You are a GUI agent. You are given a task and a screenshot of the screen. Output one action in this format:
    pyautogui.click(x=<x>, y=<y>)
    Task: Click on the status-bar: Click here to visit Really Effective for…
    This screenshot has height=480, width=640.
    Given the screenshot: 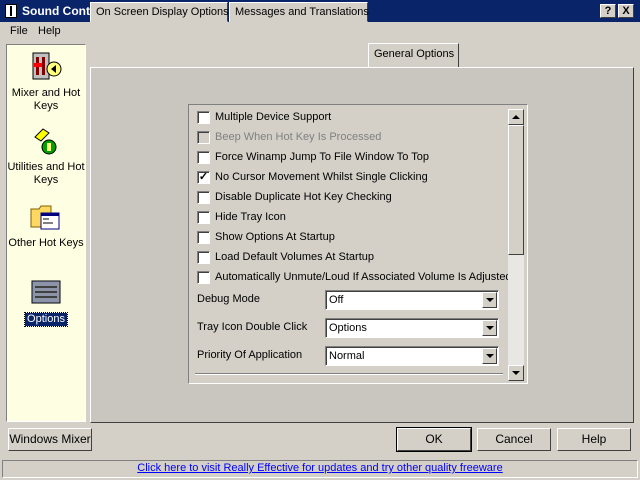 What is the action you would take?
    pyautogui.click(x=320, y=469)
    